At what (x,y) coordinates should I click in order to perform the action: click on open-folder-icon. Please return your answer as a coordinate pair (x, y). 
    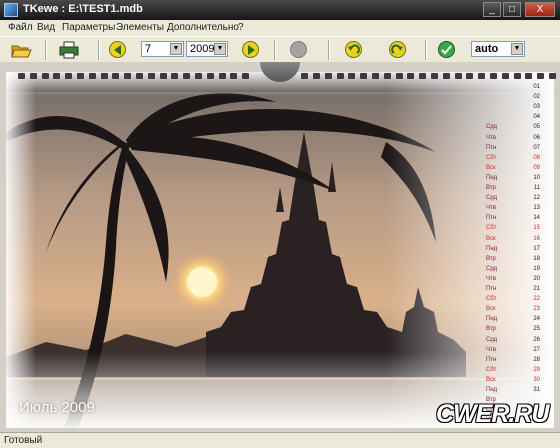
    Looking at the image, I should click on (21, 51).